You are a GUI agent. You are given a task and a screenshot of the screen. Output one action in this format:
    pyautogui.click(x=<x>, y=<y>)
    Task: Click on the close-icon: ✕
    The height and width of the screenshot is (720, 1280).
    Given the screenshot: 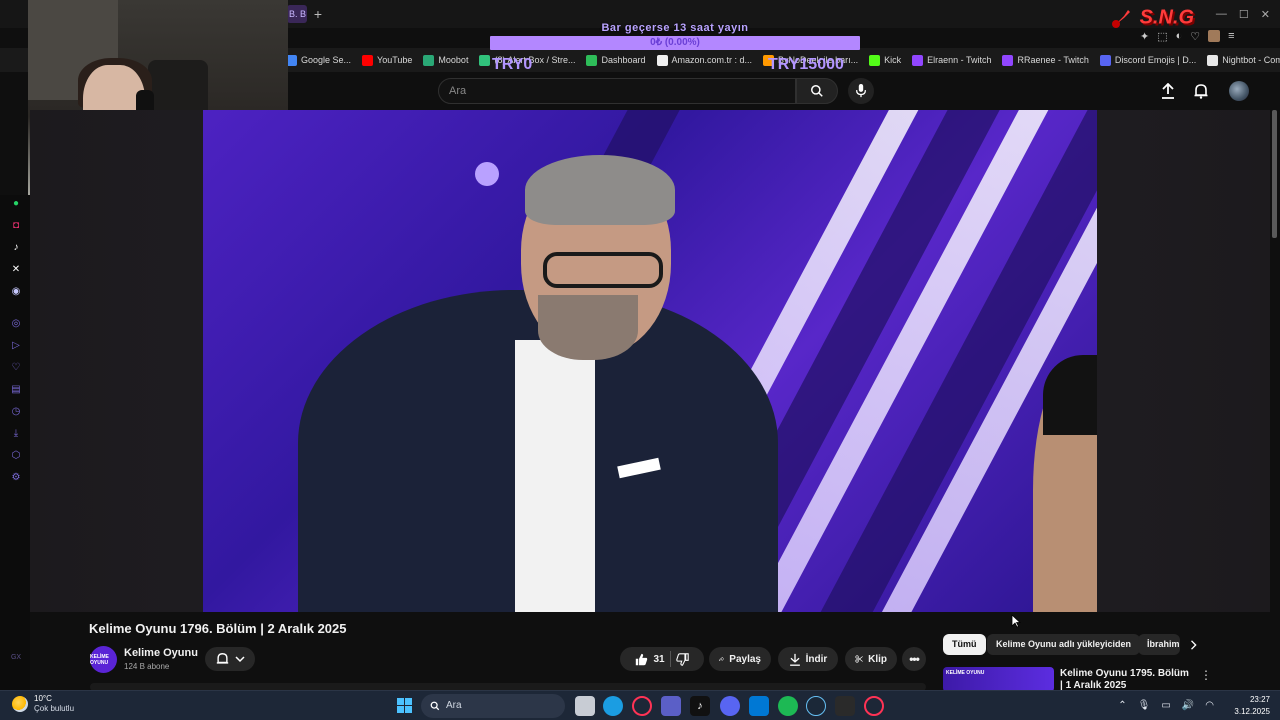 What is the action you would take?
    pyautogui.click(x=1265, y=14)
    